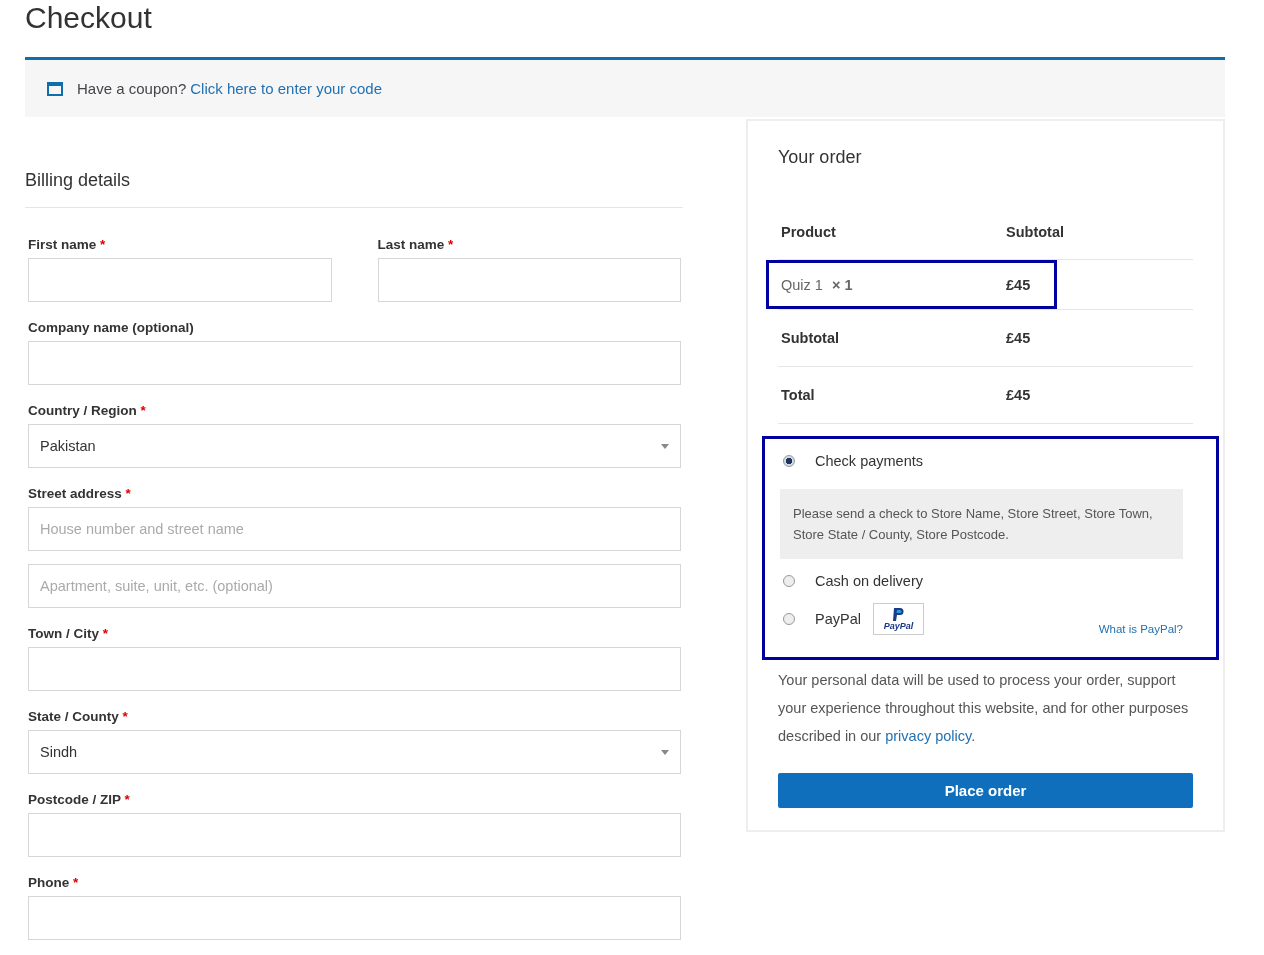 The width and height of the screenshot is (1264, 955). Describe the element at coordinates (89, 18) in the screenshot. I see `page-title: Checkout` at that location.